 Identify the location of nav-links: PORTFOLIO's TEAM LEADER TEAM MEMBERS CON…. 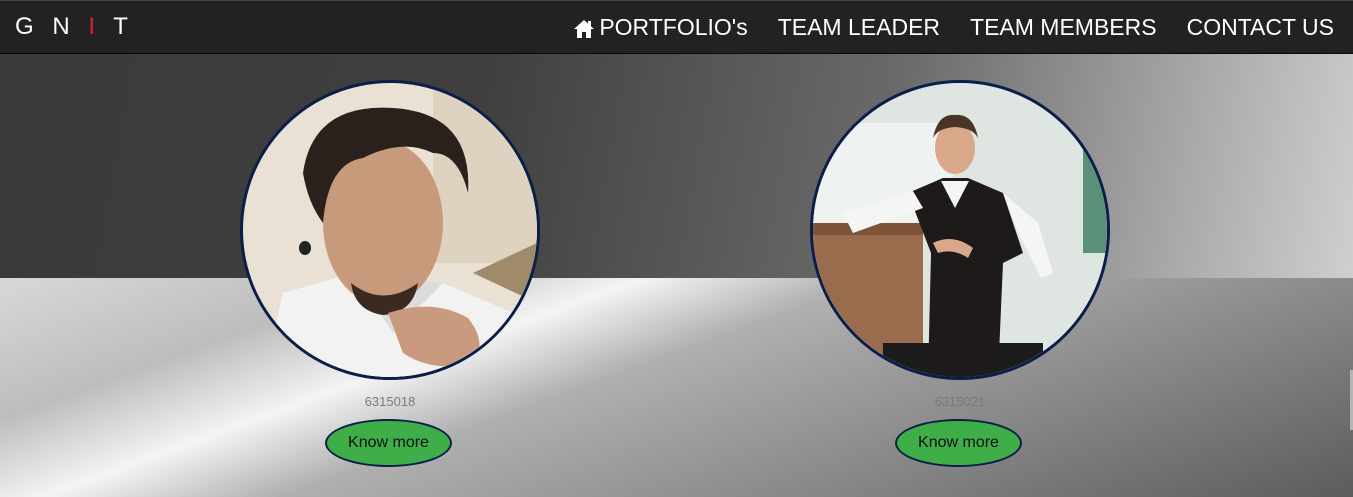
(953, 27).